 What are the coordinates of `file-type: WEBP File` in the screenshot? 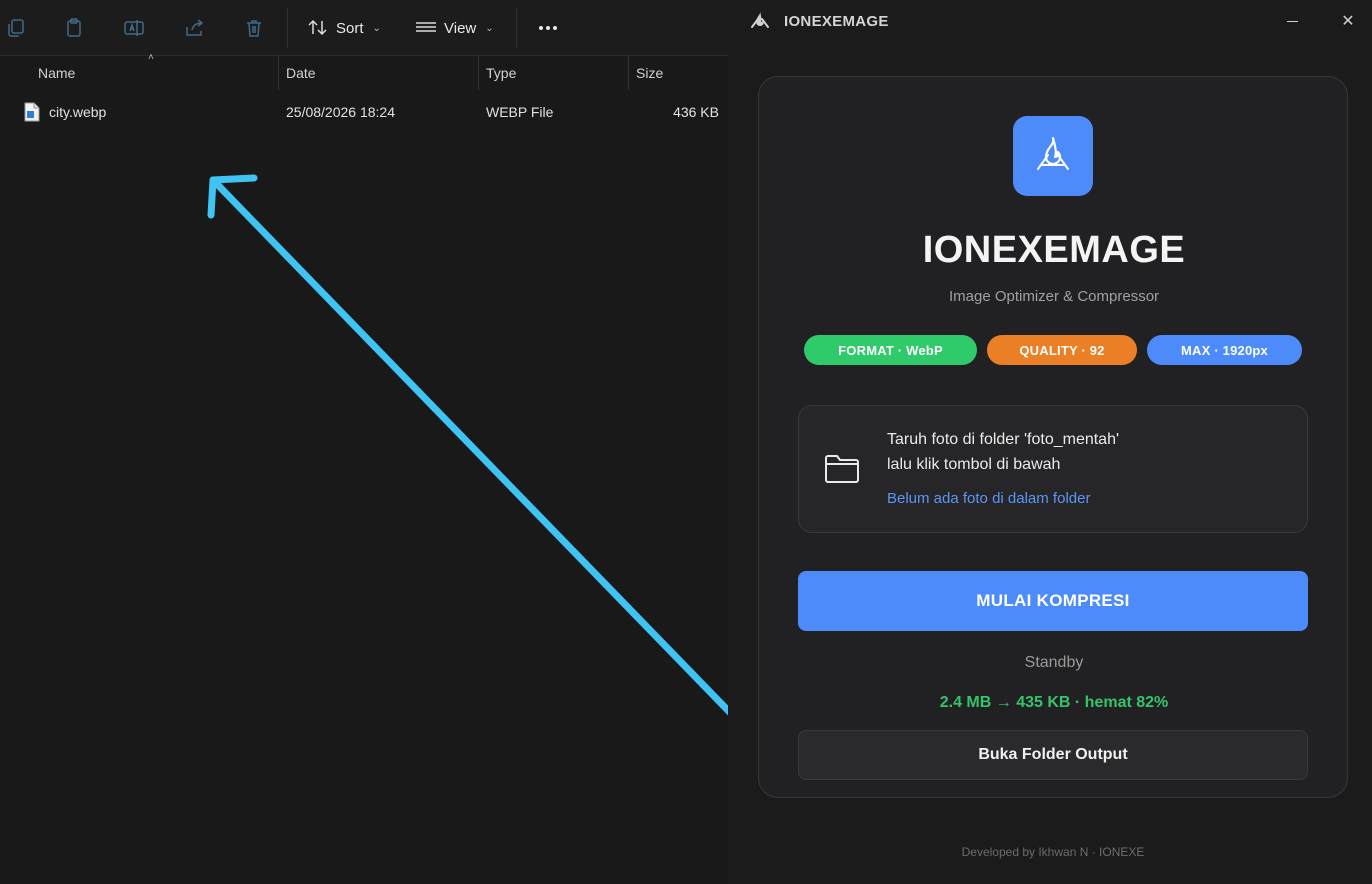 It's located at (520, 112).